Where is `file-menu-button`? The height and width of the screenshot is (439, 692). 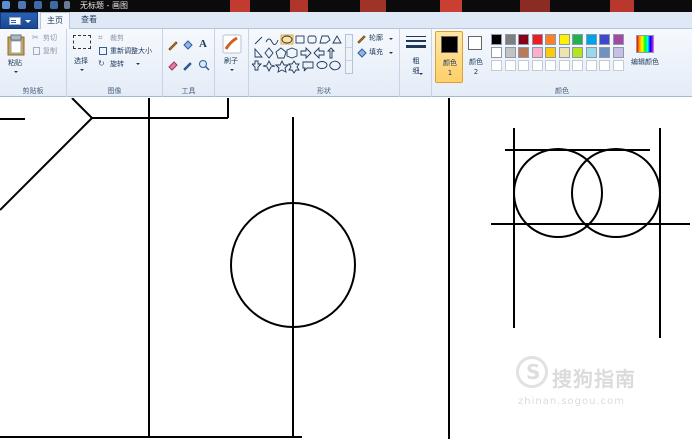 file-menu-button is located at coordinates (19, 20).